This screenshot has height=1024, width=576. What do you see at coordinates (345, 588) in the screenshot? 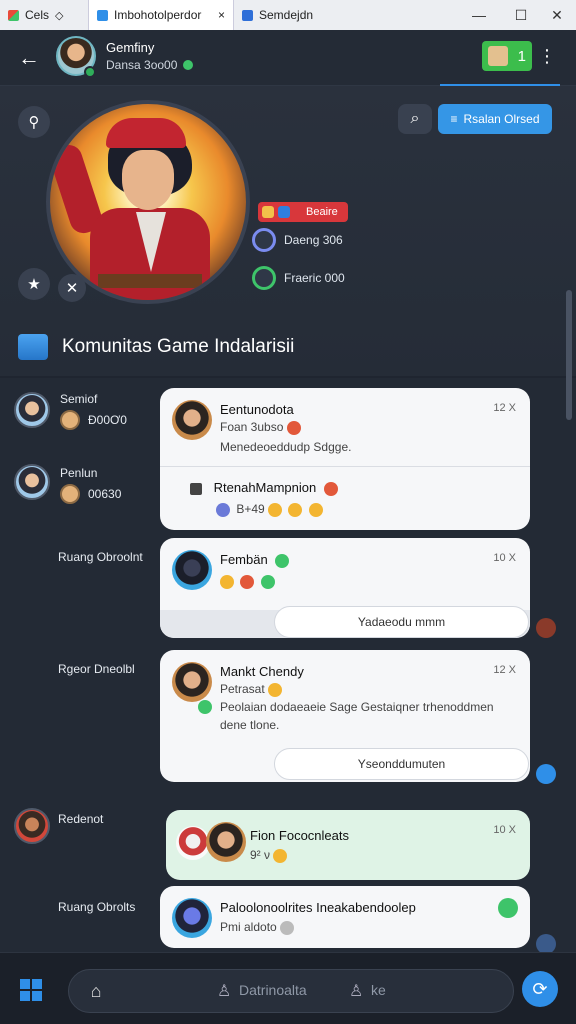
I see `list-item: Fembän 10 X Yadaeodu mmm` at bounding box center [345, 588].